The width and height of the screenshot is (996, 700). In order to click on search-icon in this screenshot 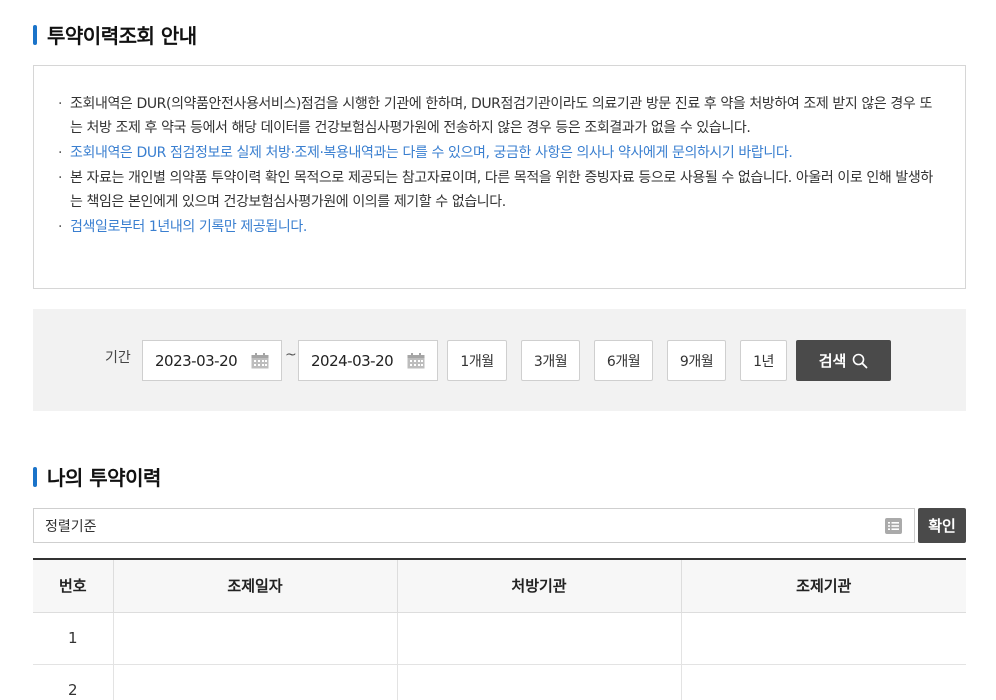, I will do `click(860, 360)`.